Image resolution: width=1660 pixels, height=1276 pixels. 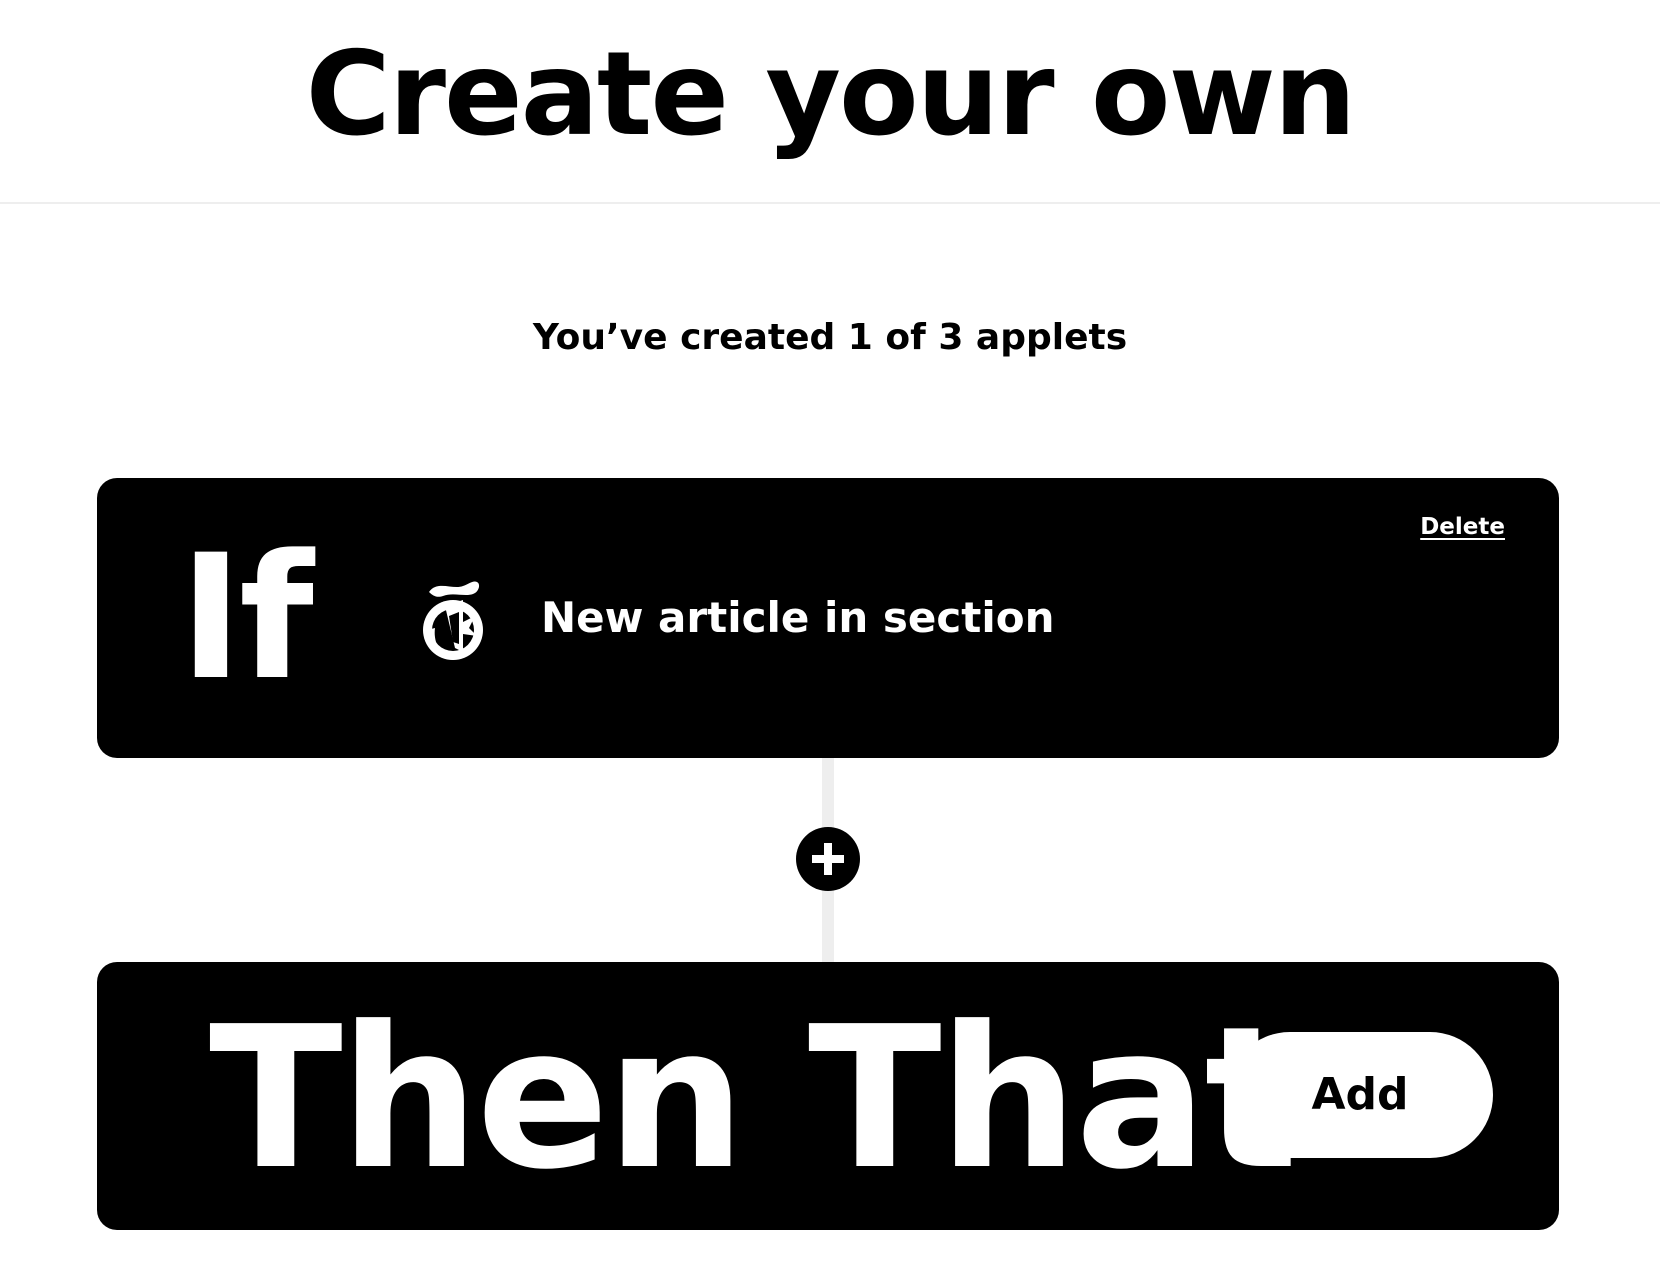 I want to click on nytimes-logo-icon, so click(x=453, y=618).